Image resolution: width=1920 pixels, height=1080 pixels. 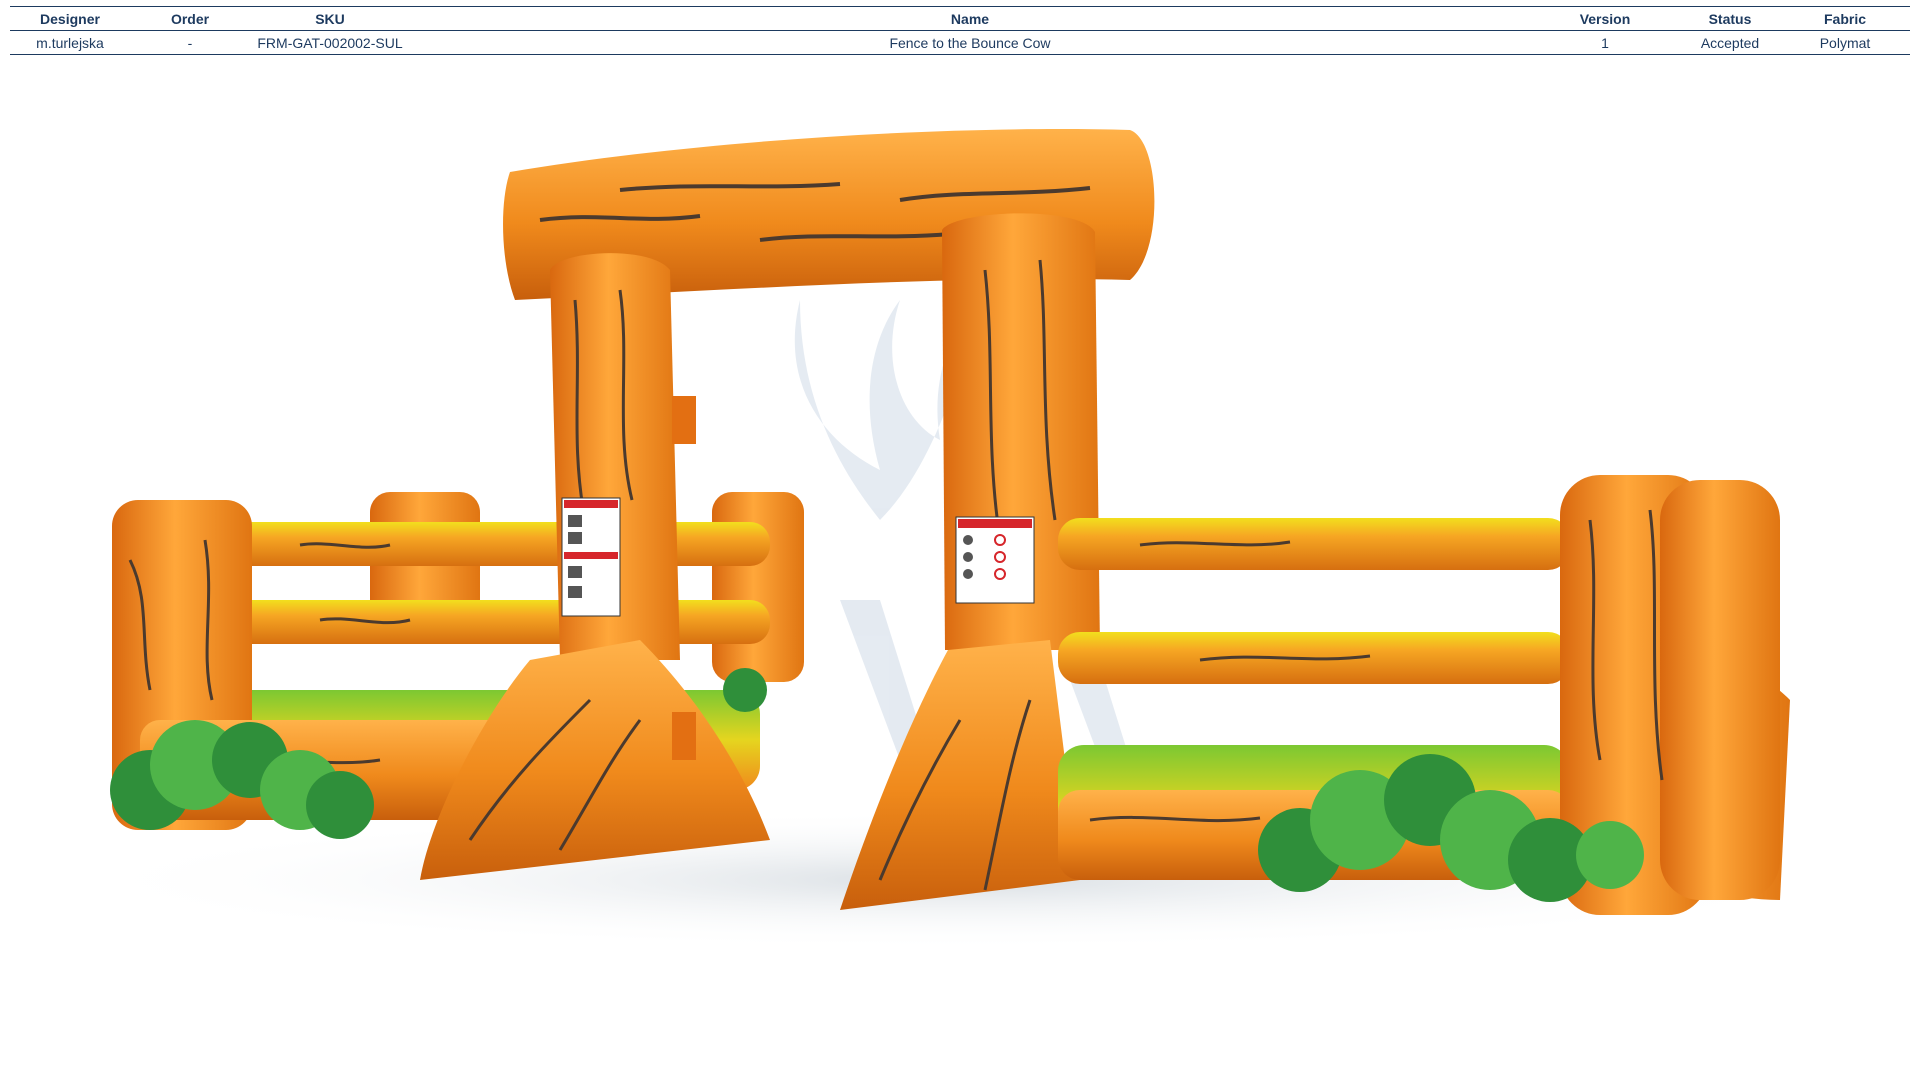 I want to click on header-sku: SKU, so click(x=330, y=18).